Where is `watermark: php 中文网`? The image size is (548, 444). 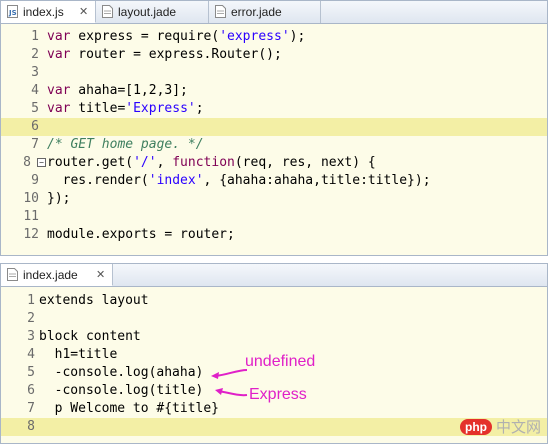 watermark: php 中文网 is located at coordinates (500, 426).